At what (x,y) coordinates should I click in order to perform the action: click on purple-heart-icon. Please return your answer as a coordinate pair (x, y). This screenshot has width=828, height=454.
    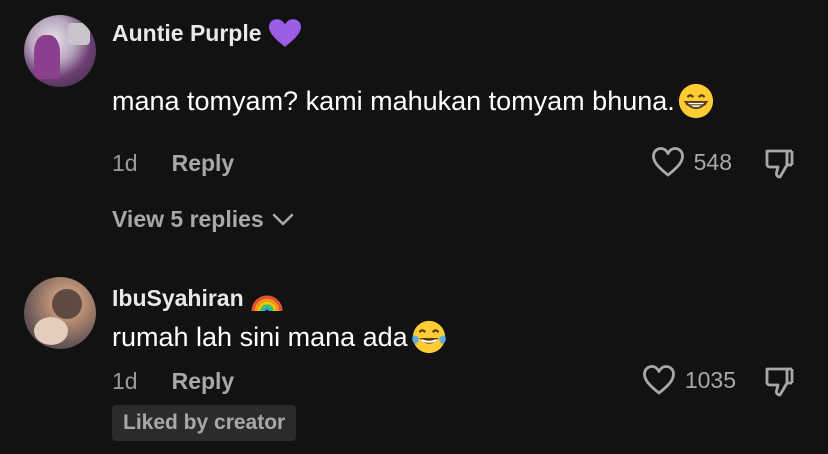
    Looking at the image, I should click on (284, 33).